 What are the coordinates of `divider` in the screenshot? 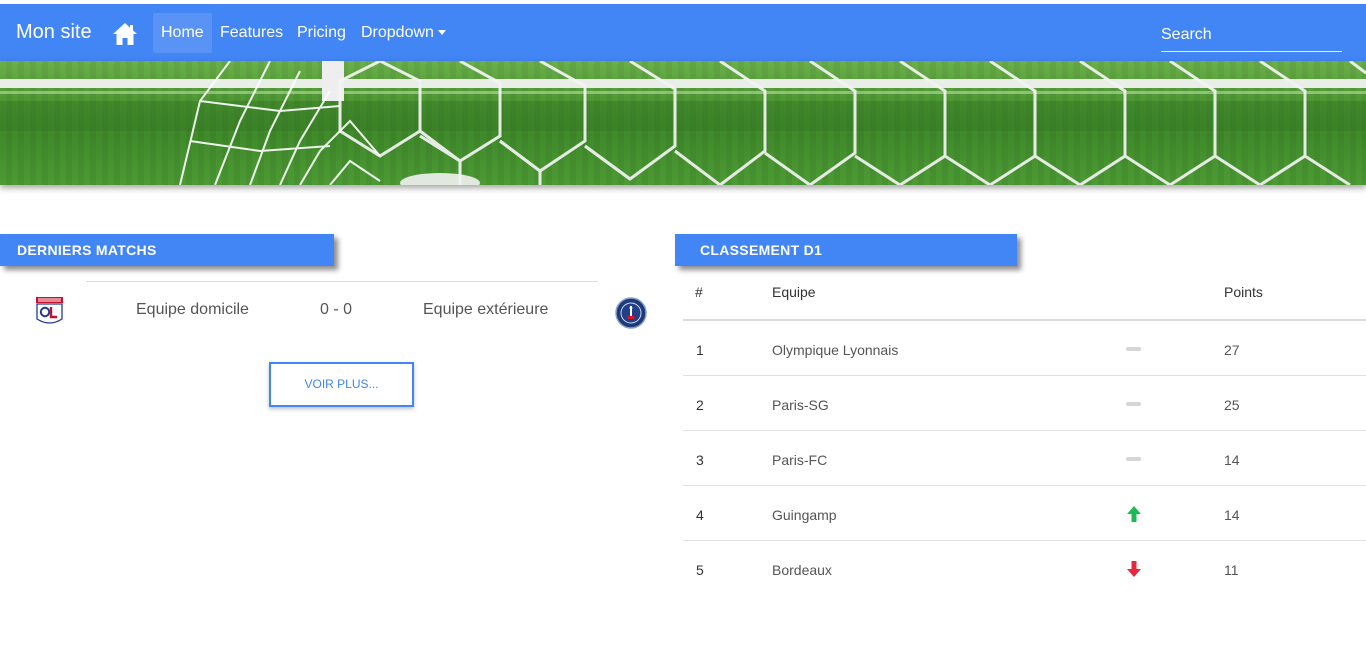 It's located at (342, 281).